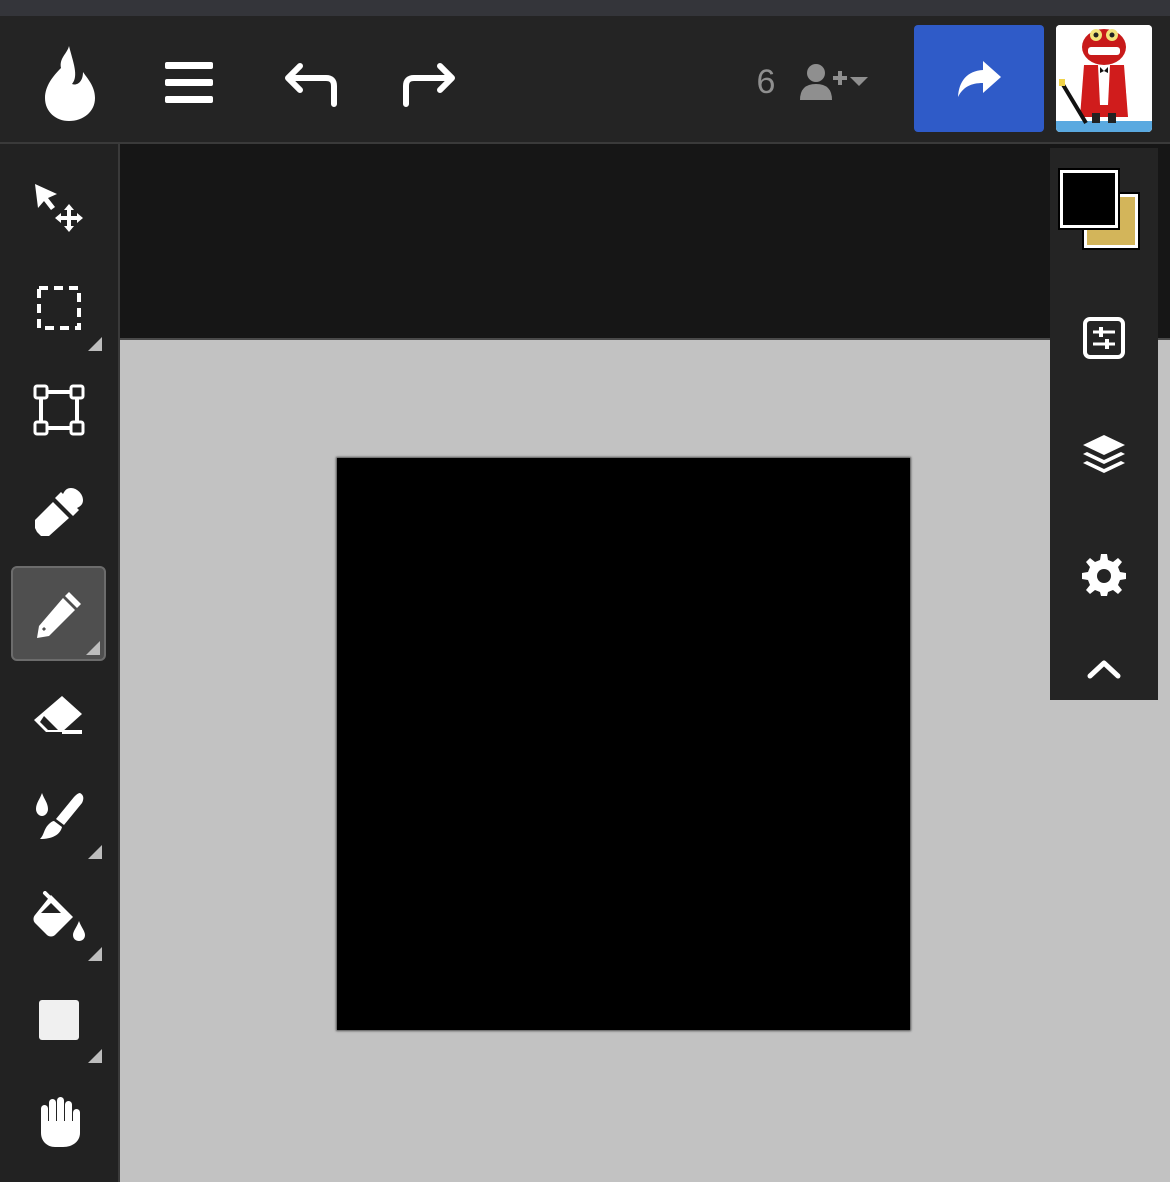 This screenshot has height=1182, width=1170. I want to click on brush-tool, so click(58, 815).